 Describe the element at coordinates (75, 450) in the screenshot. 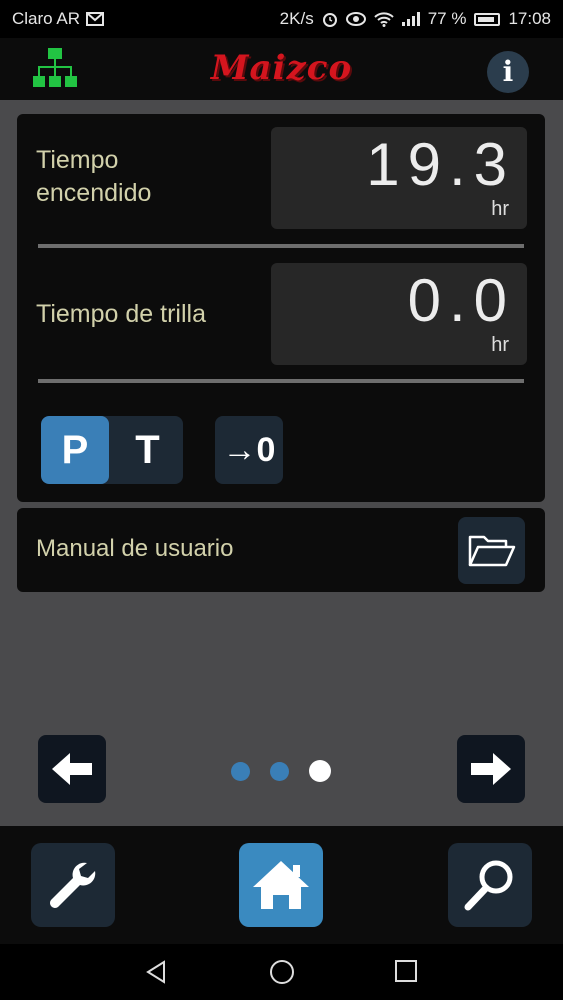

I see `partial-toggle-button: P` at that location.